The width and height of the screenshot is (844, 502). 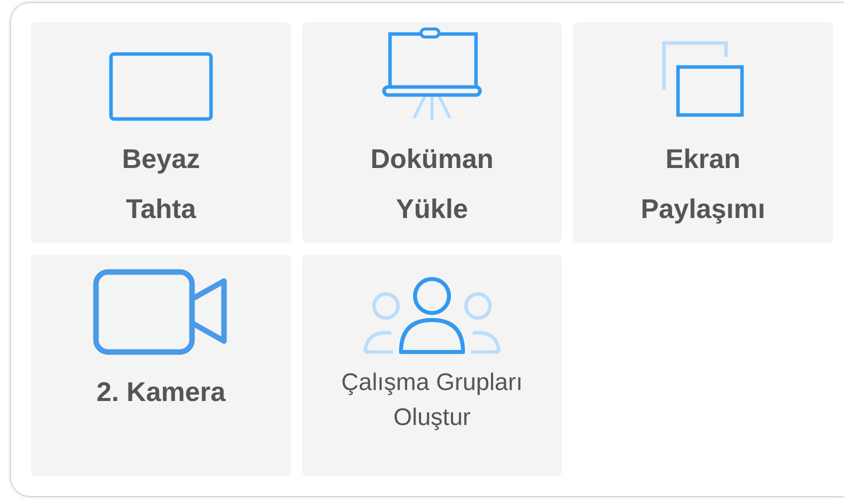 What do you see at coordinates (432, 132) in the screenshot?
I see `feature-tile: Doküman Yükle` at bounding box center [432, 132].